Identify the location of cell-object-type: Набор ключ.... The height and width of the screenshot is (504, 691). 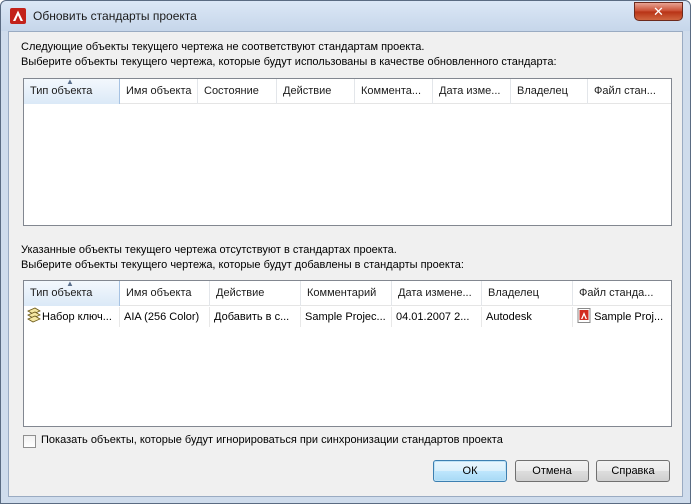
(72, 317).